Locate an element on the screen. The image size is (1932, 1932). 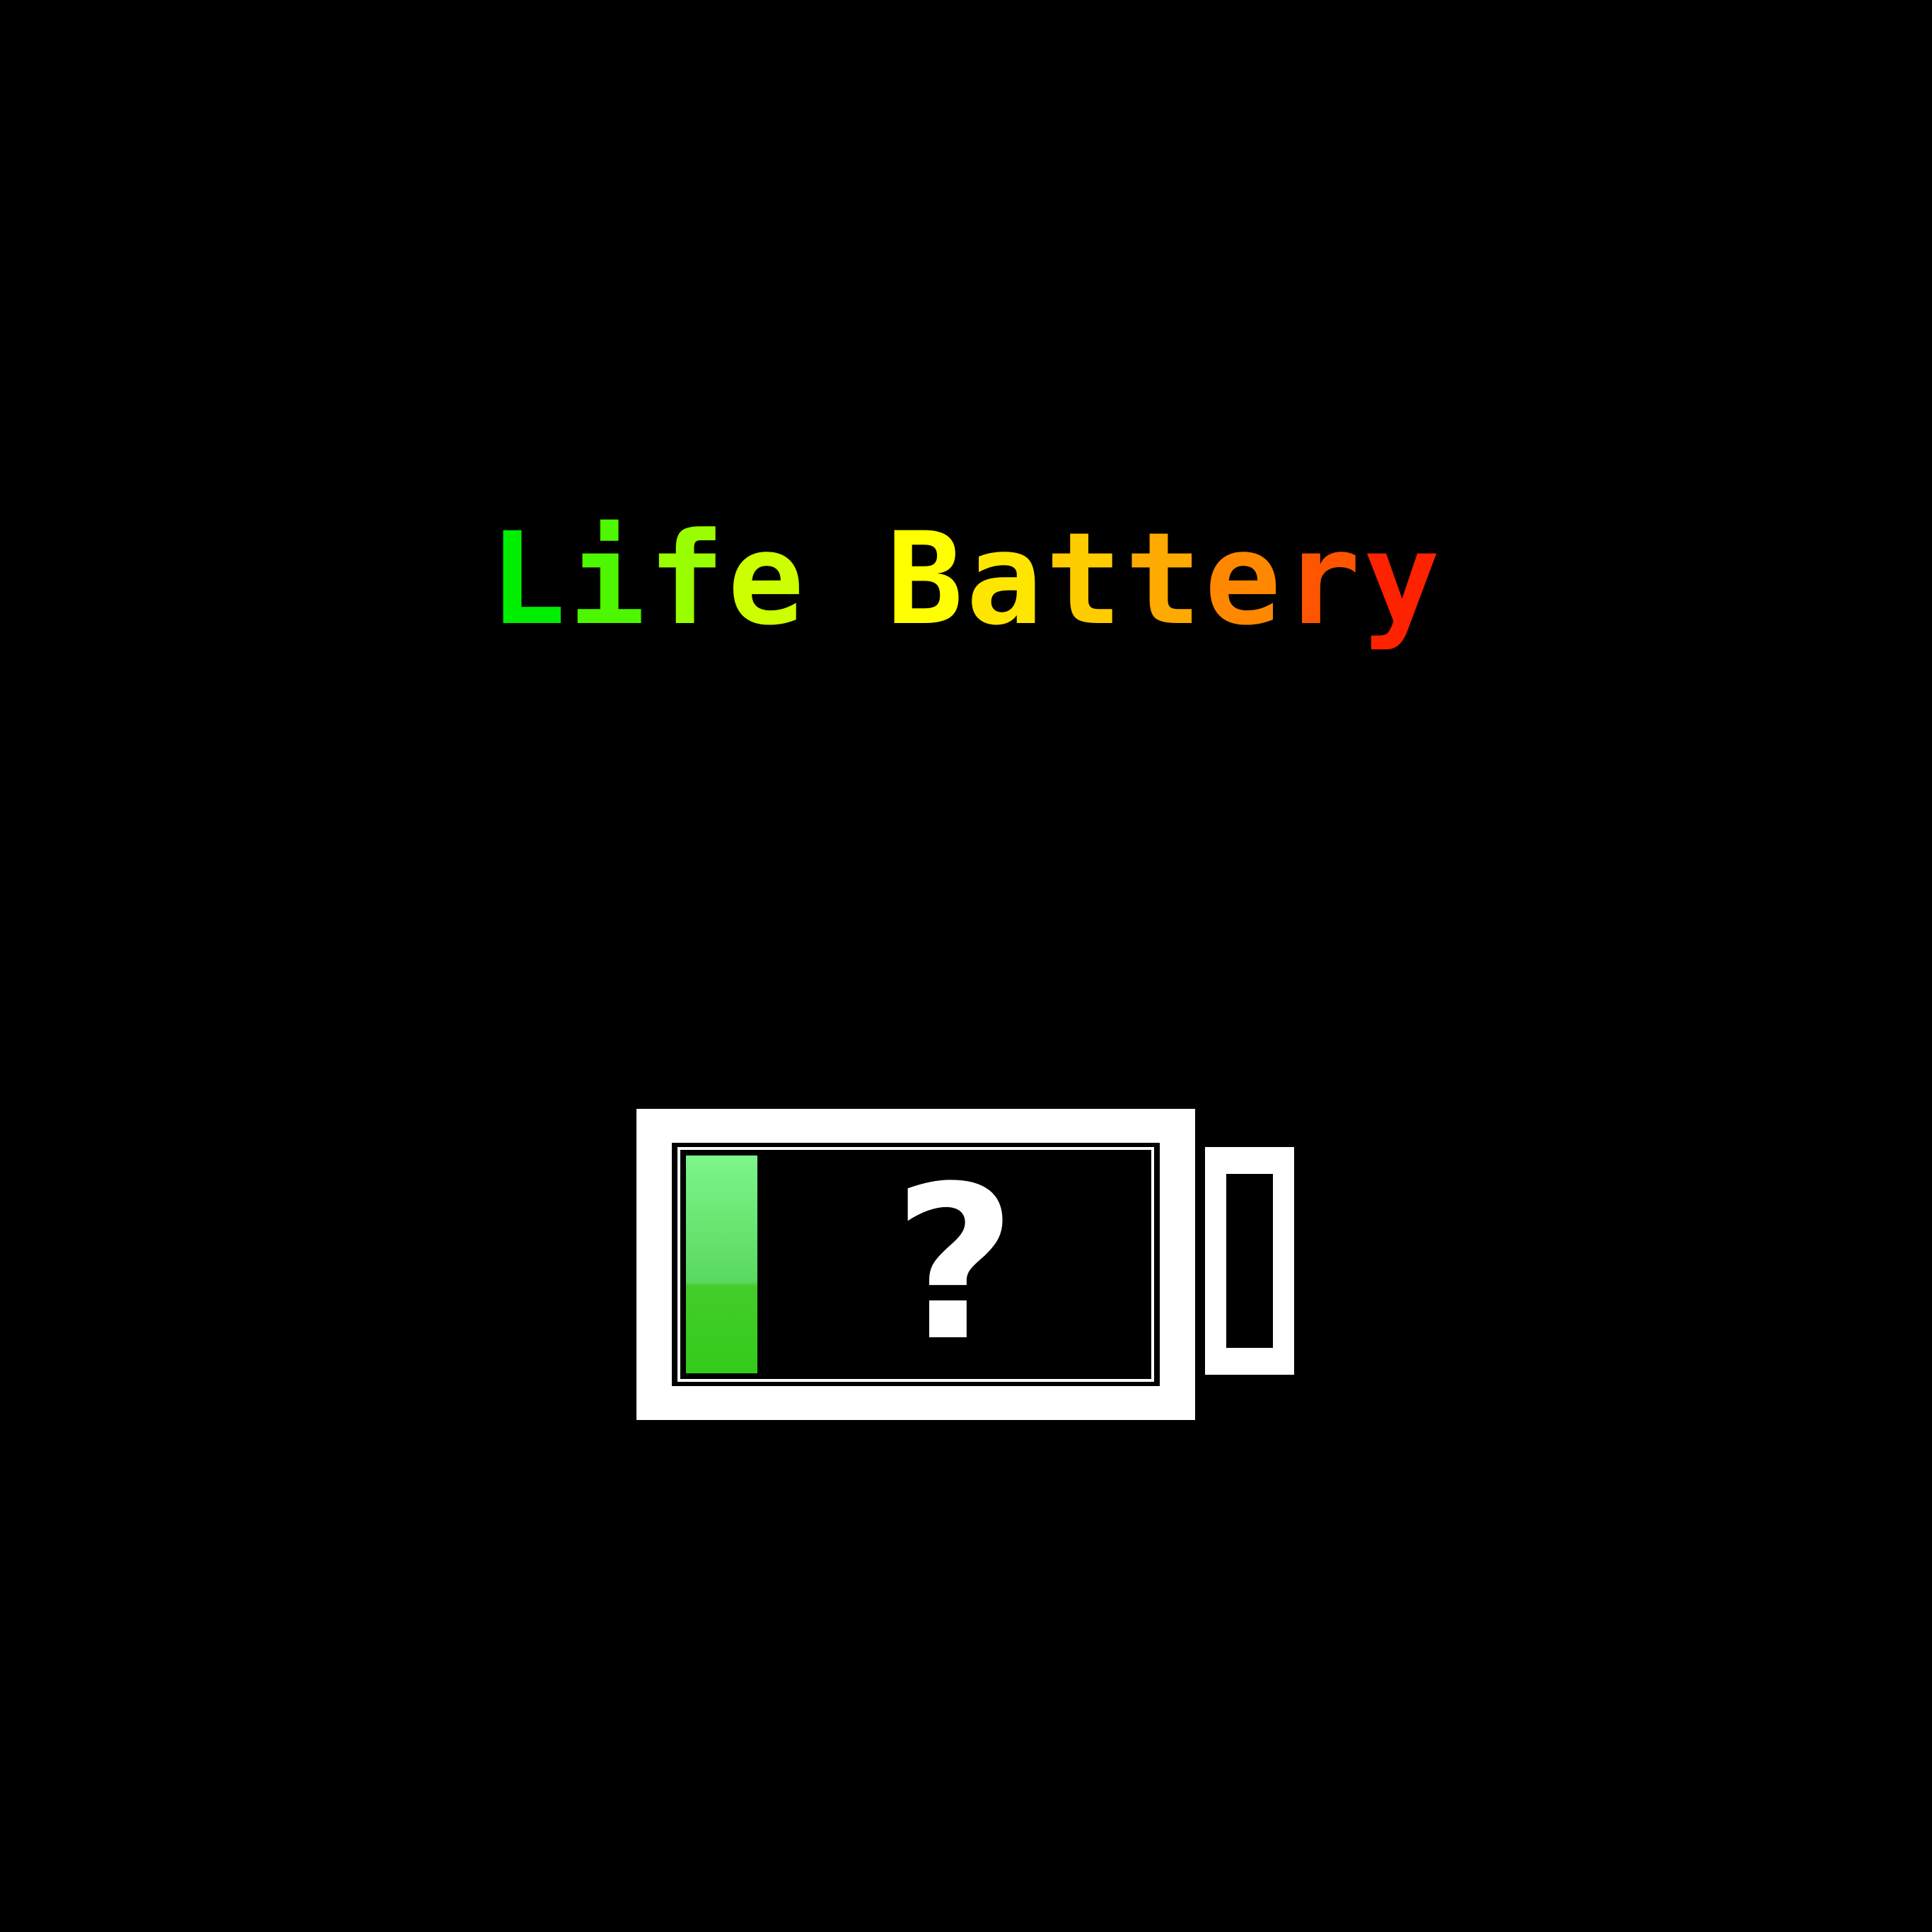
battery-status-symbol: ? is located at coordinates (954, 1264).